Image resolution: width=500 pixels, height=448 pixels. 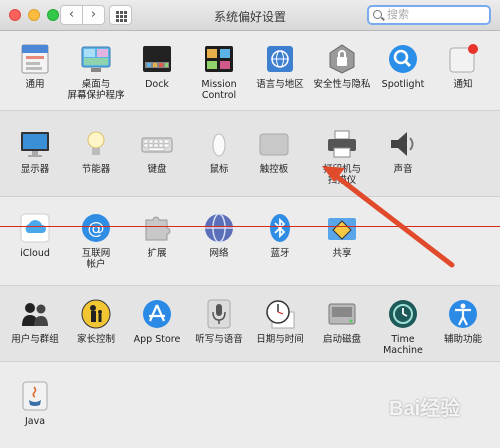 I want to click on pref-sharing: 共享, so click(x=342, y=235).